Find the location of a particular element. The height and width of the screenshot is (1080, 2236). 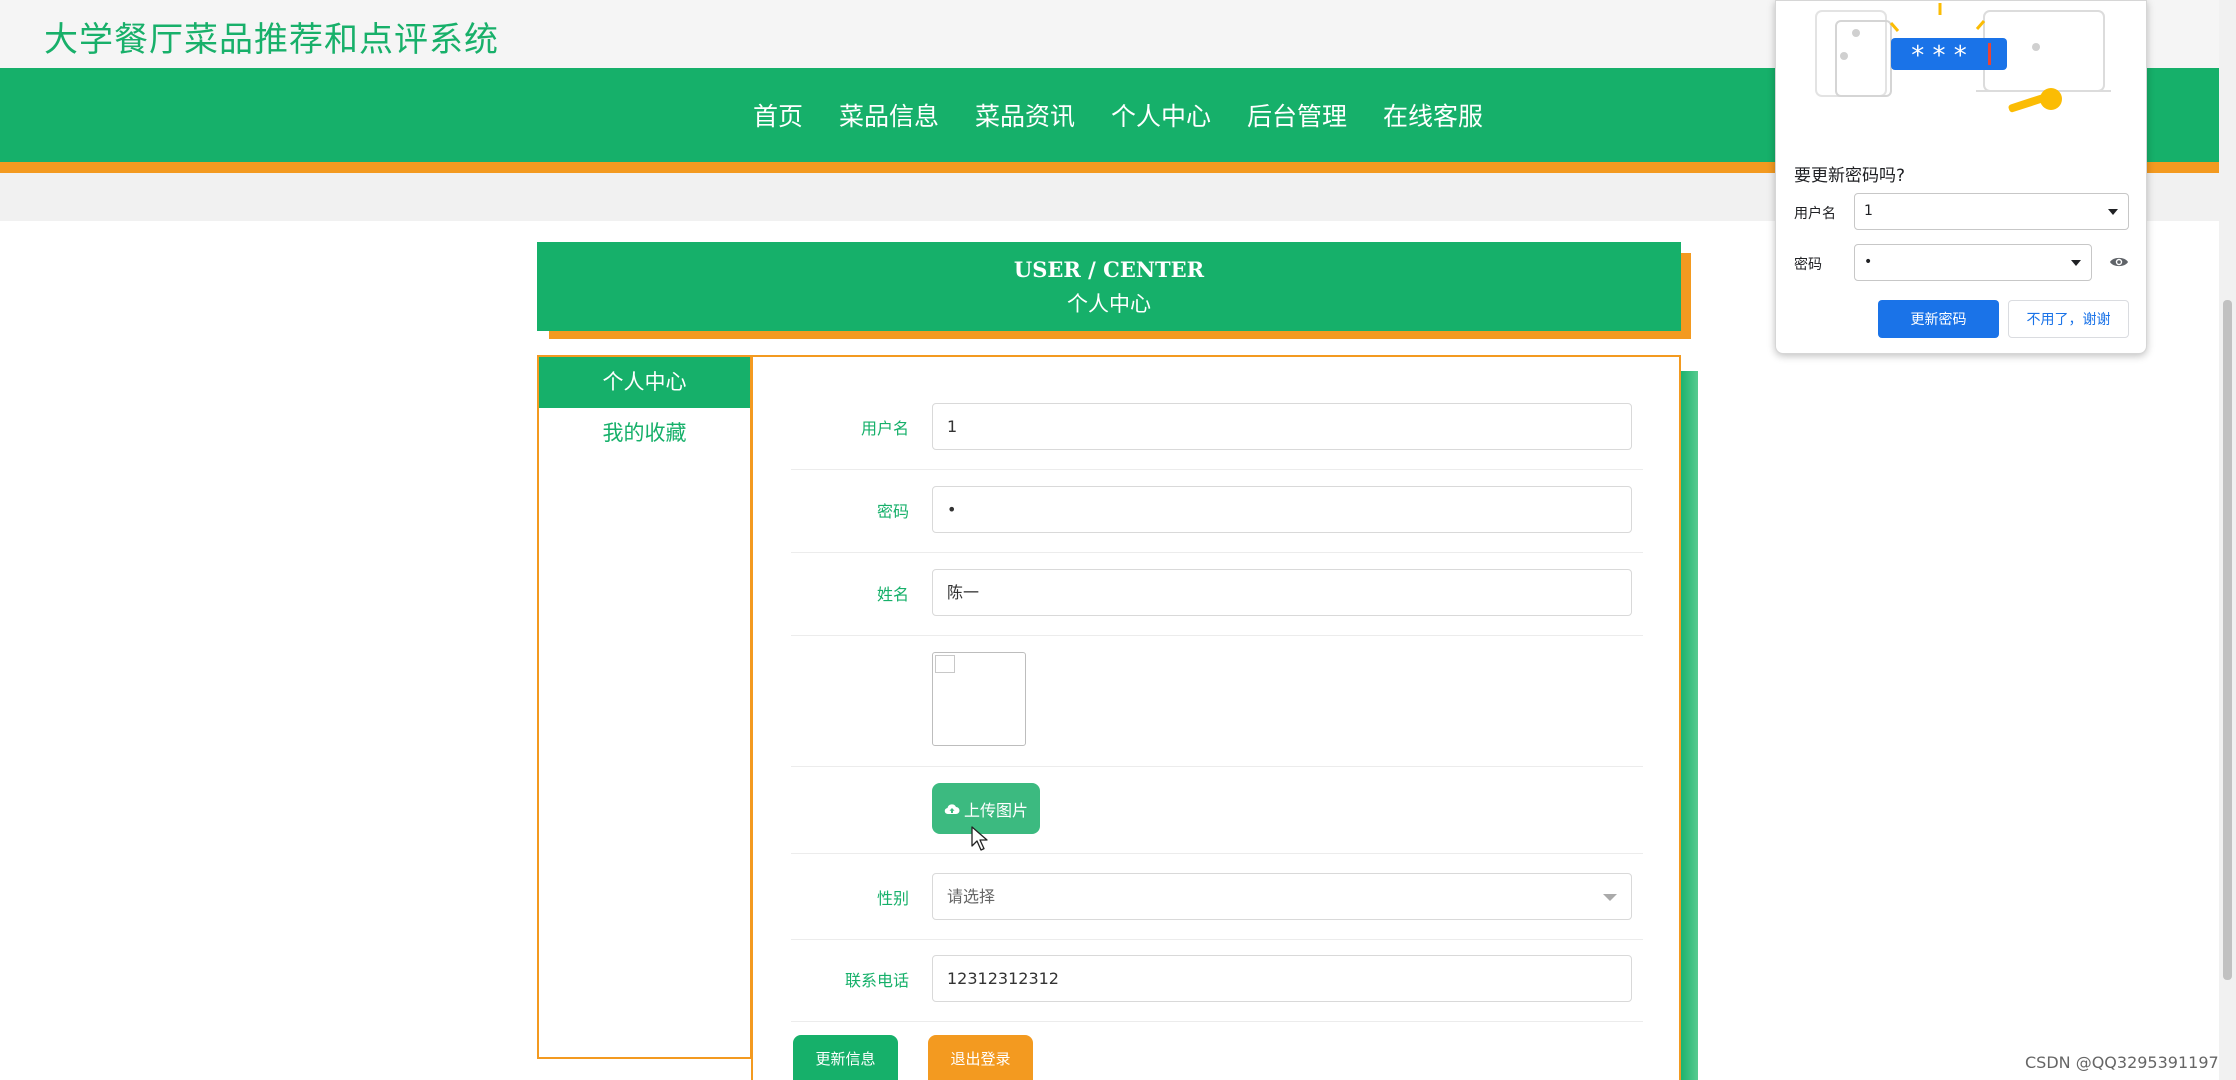

sidebar-item-user-center: 个人中心 is located at coordinates (644, 382).